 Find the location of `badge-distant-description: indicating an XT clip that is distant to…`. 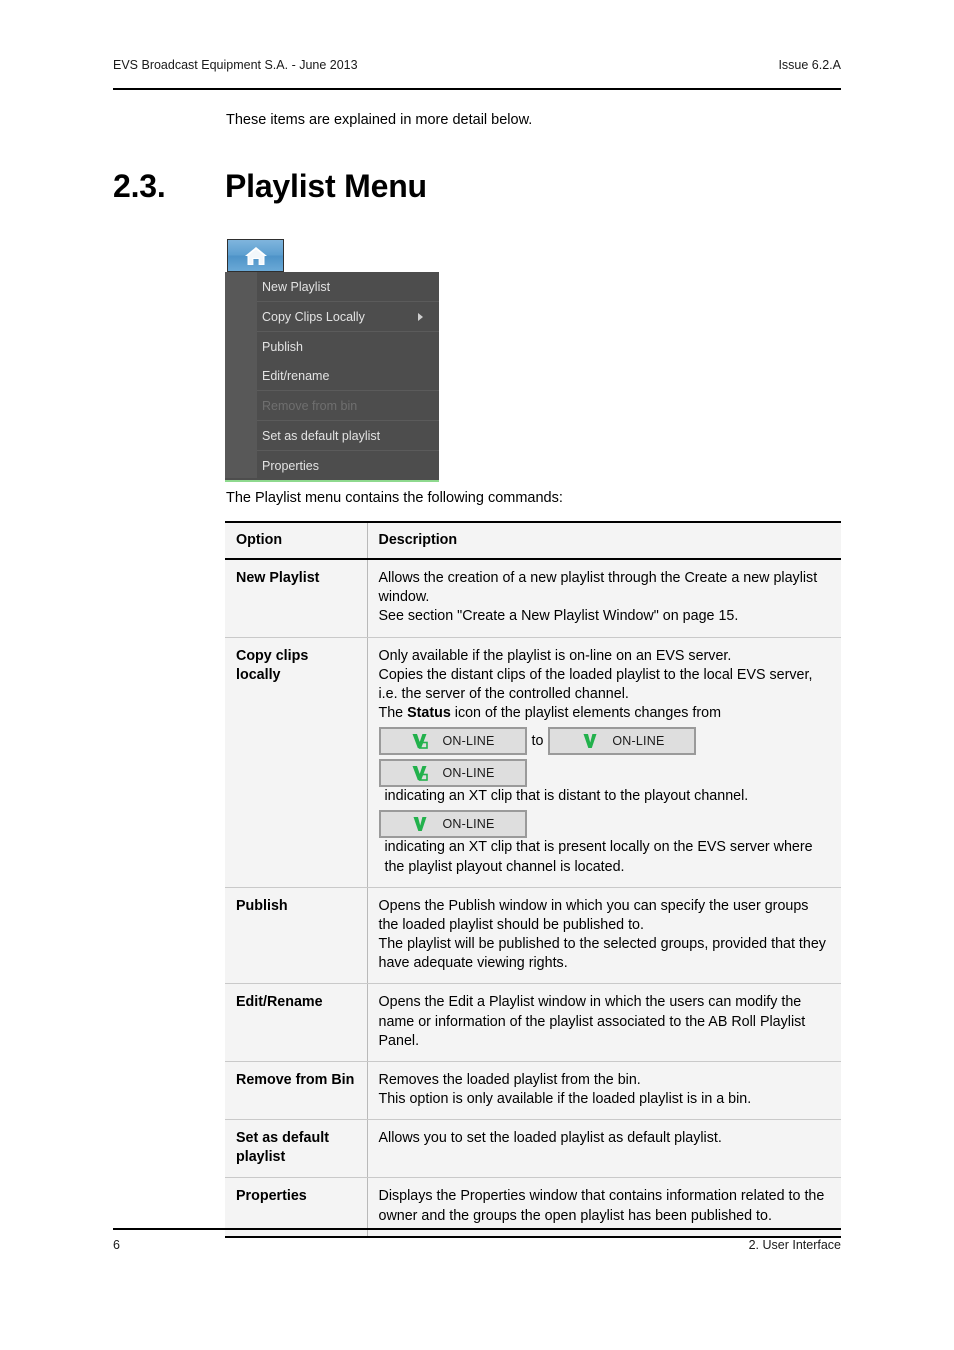

badge-distant-description: indicating an XT clip that is distant to… is located at coordinates (566, 796).